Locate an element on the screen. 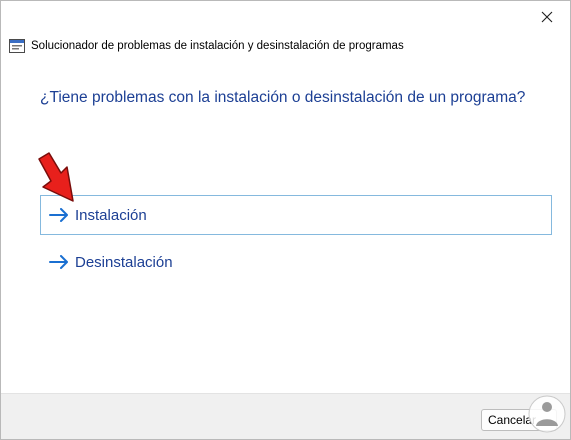 Image resolution: width=571 pixels, height=440 pixels. title-bar is located at coordinates (285, 17).